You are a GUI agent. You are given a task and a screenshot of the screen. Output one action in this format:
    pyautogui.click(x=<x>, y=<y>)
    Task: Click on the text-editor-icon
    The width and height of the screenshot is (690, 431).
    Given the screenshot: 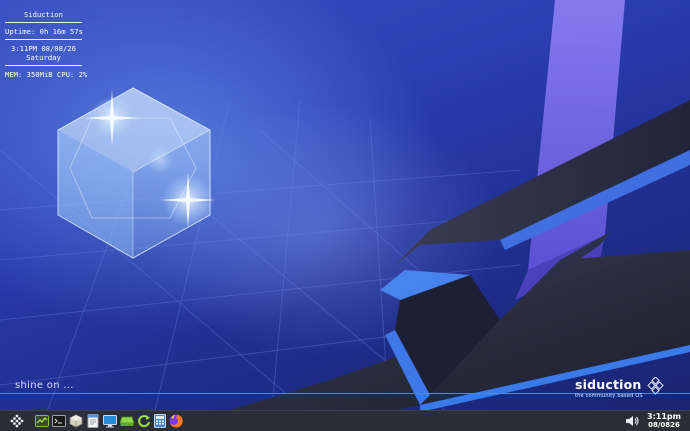 What is the action you would take?
    pyautogui.click(x=93, y=421)
    